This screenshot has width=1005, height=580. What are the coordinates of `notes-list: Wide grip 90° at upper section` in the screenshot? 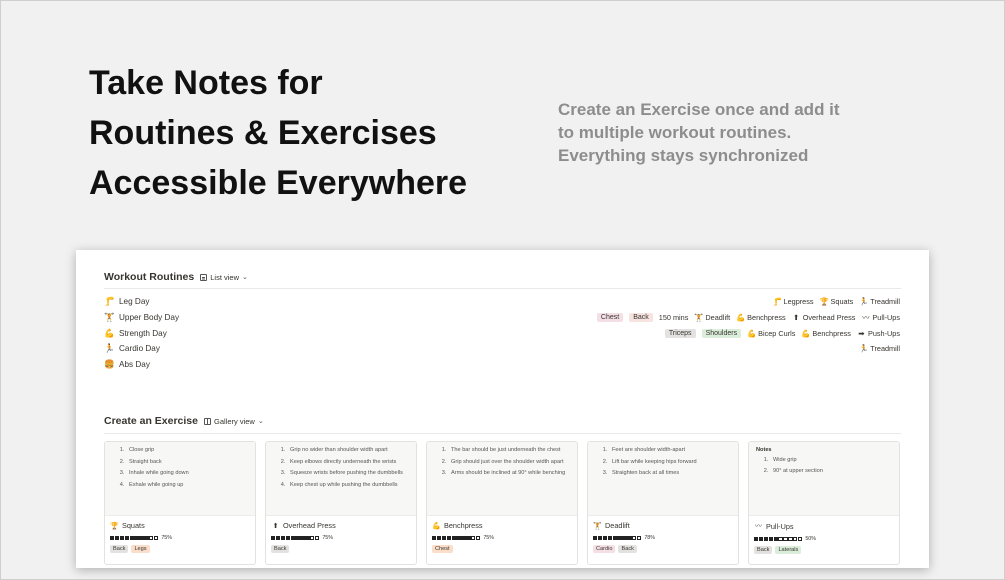 It's located at (824, 466).